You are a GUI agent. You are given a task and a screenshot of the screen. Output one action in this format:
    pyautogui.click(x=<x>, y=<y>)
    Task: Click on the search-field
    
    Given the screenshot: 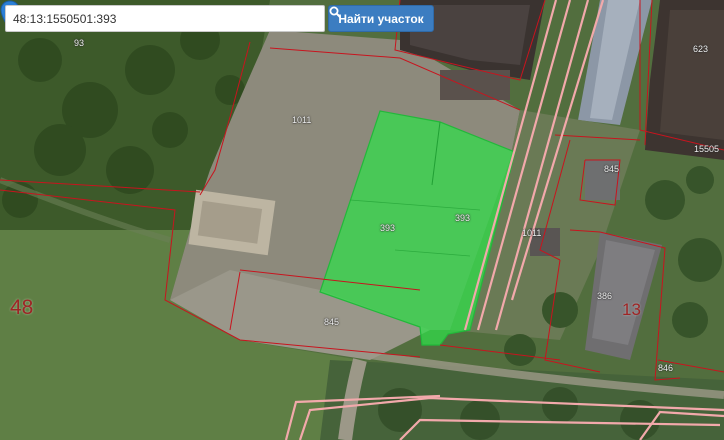 What is the action you would take?
    pyautogui.click(x=165, y=18)
    